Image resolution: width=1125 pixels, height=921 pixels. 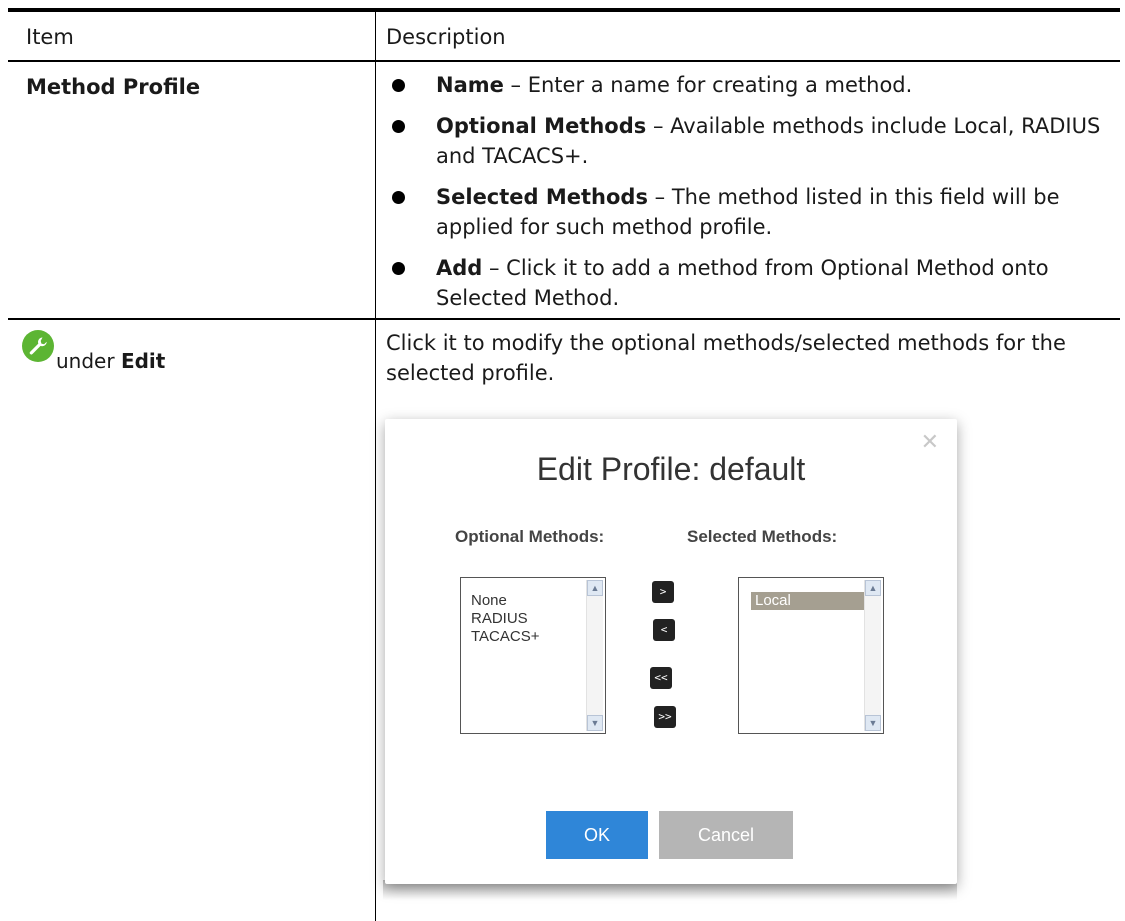 I want to click on dialog-title: Edit Profile: default, so click(x=671, y=469).